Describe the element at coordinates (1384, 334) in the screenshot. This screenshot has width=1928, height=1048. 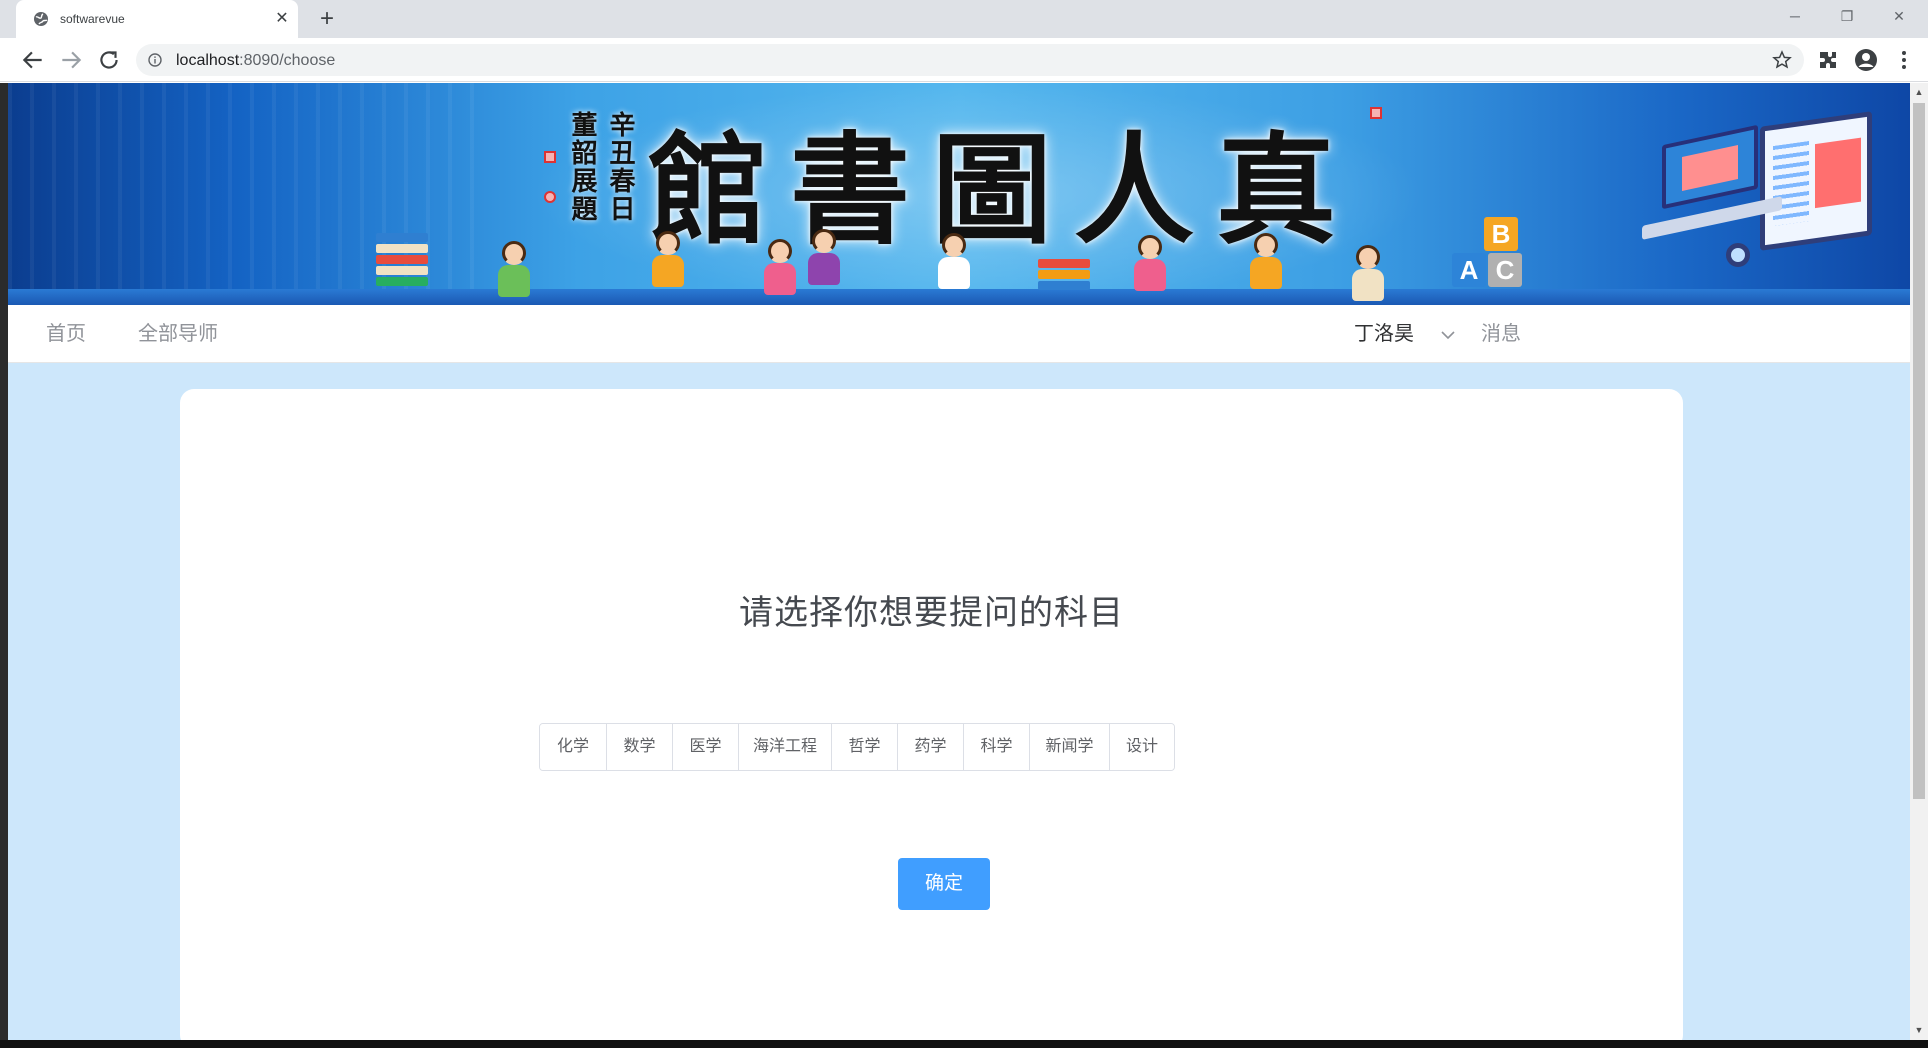
I see `username: 丁洛昊` at that location.